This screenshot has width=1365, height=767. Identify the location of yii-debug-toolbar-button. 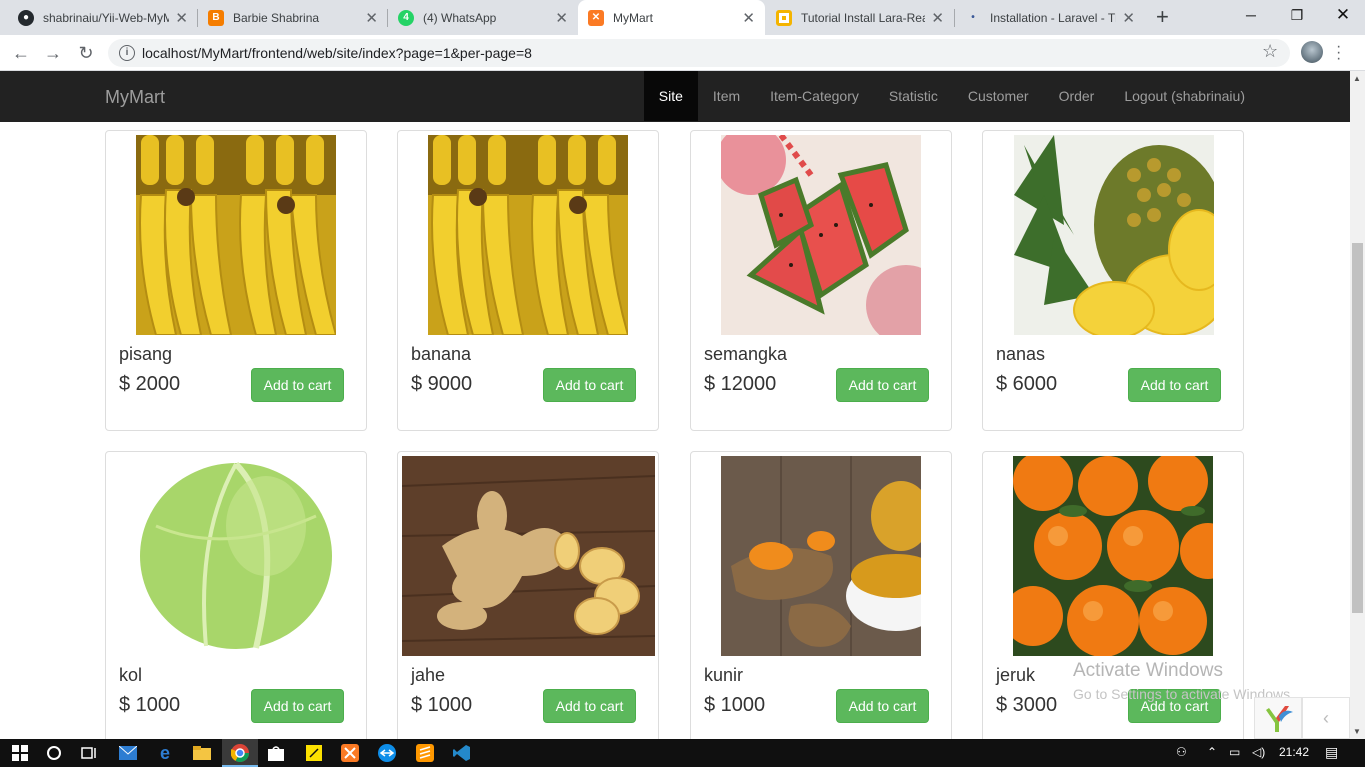
(1278, 718).